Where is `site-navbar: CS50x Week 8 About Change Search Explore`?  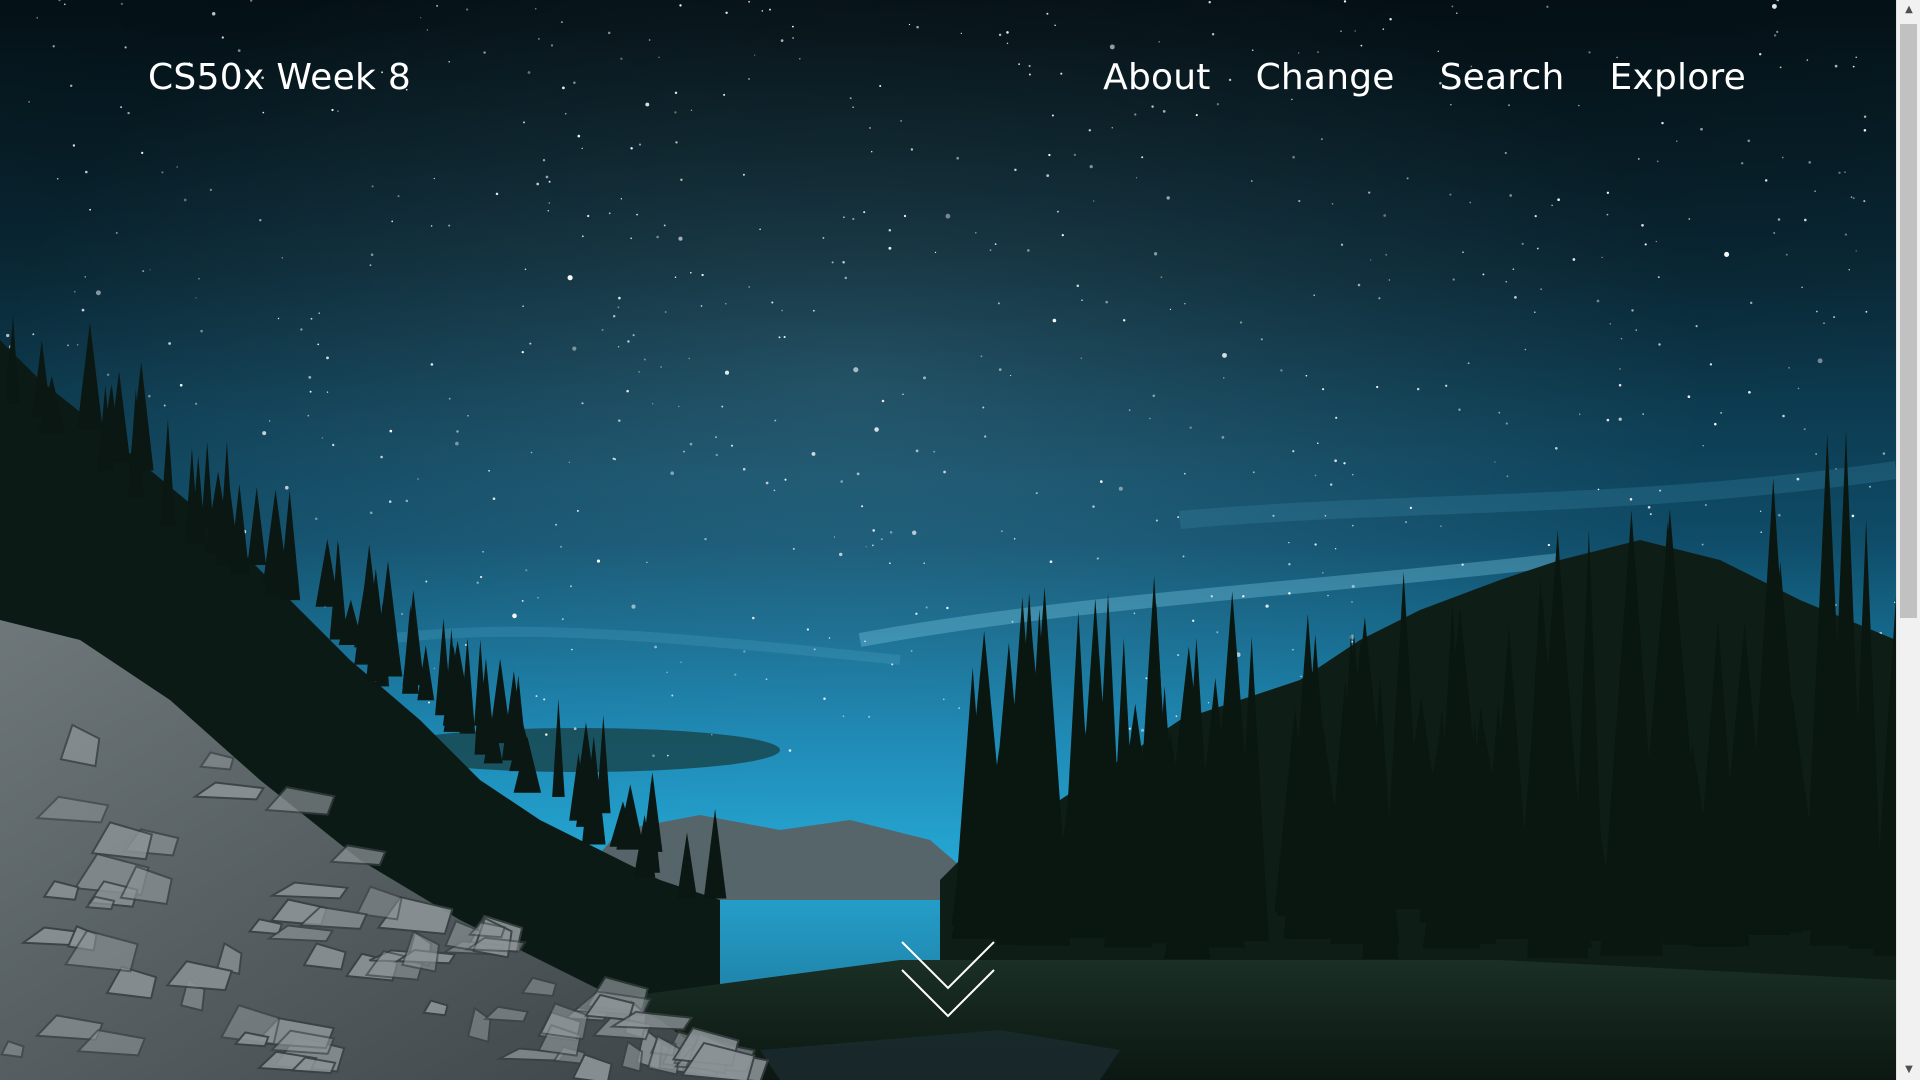
site-navbar: CS50x Week 8 About Change Search Explore is located at coordinates (948, 80).